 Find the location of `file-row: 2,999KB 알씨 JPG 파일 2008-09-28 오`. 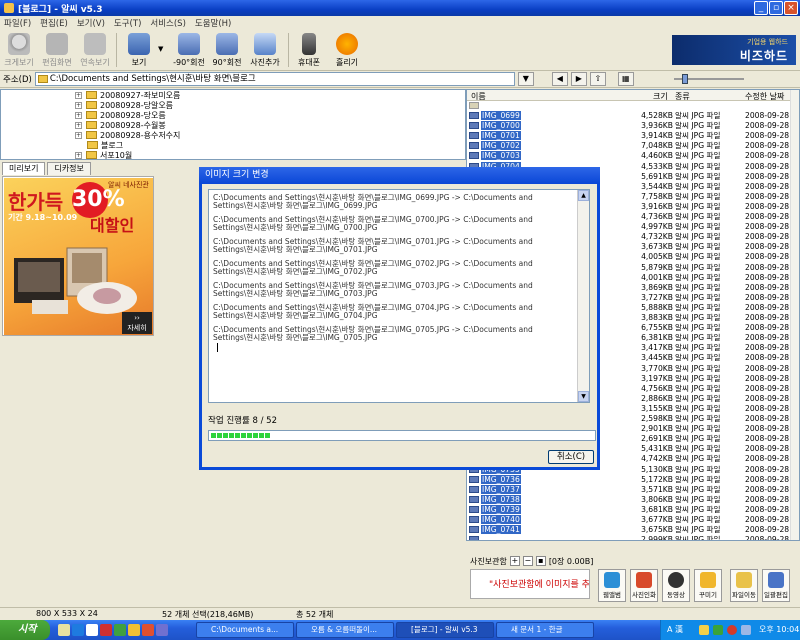

file-row: 2,999KB 알씨 JPG 파일 2008-09-28 오 is located at coordinates (633, 537).